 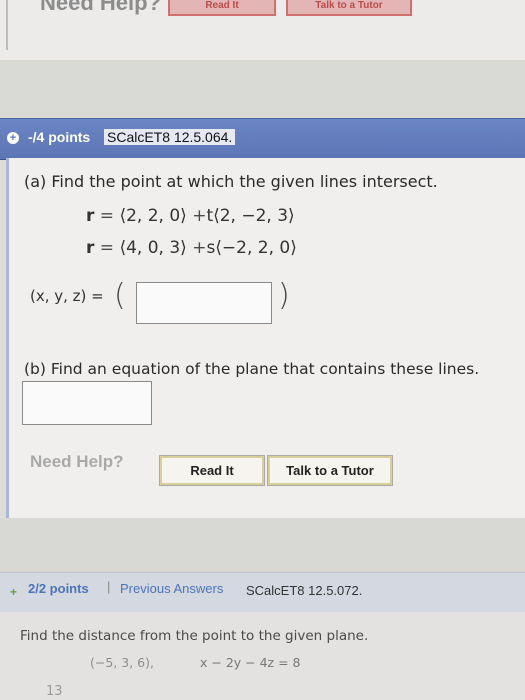 I want to click on line1-plus: +, so click(x=199, y=216).